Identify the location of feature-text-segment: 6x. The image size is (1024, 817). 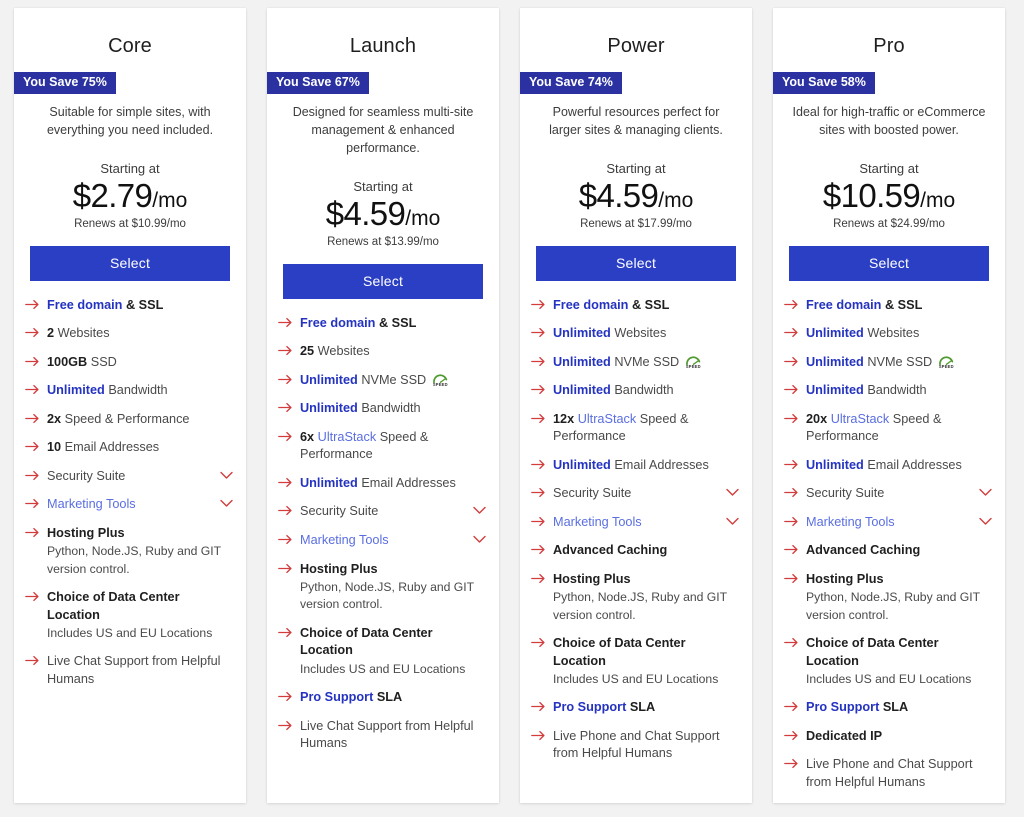
(307, 436).